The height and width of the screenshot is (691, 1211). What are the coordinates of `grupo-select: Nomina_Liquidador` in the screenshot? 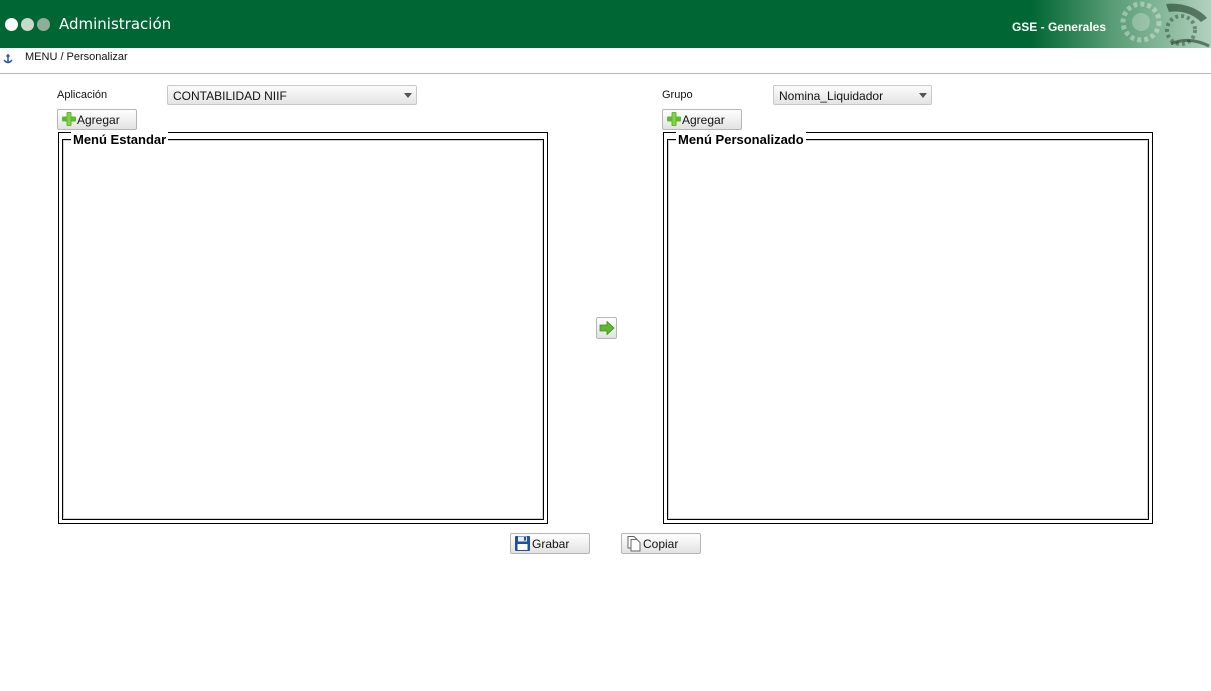 It's located at (852, 95).